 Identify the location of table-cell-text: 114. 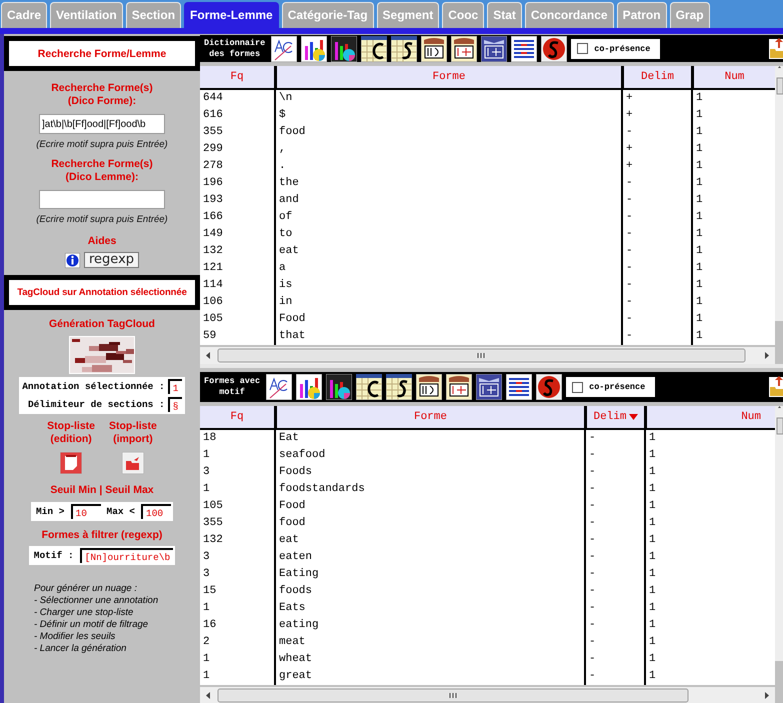
(213, 285).